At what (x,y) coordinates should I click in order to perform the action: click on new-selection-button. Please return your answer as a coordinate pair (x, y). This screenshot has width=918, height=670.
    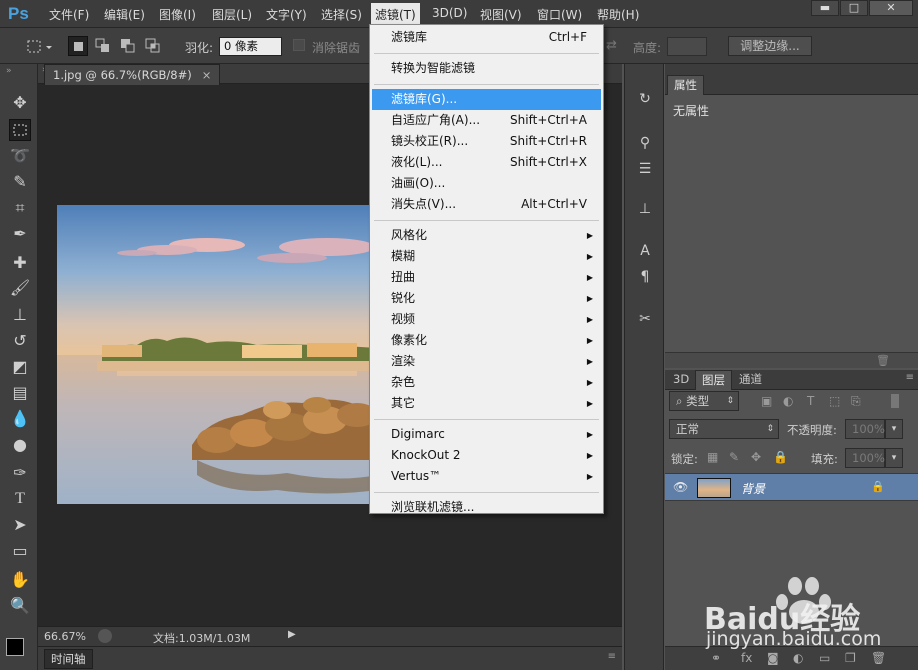
    Looking at the image, I should click on (78, 46).